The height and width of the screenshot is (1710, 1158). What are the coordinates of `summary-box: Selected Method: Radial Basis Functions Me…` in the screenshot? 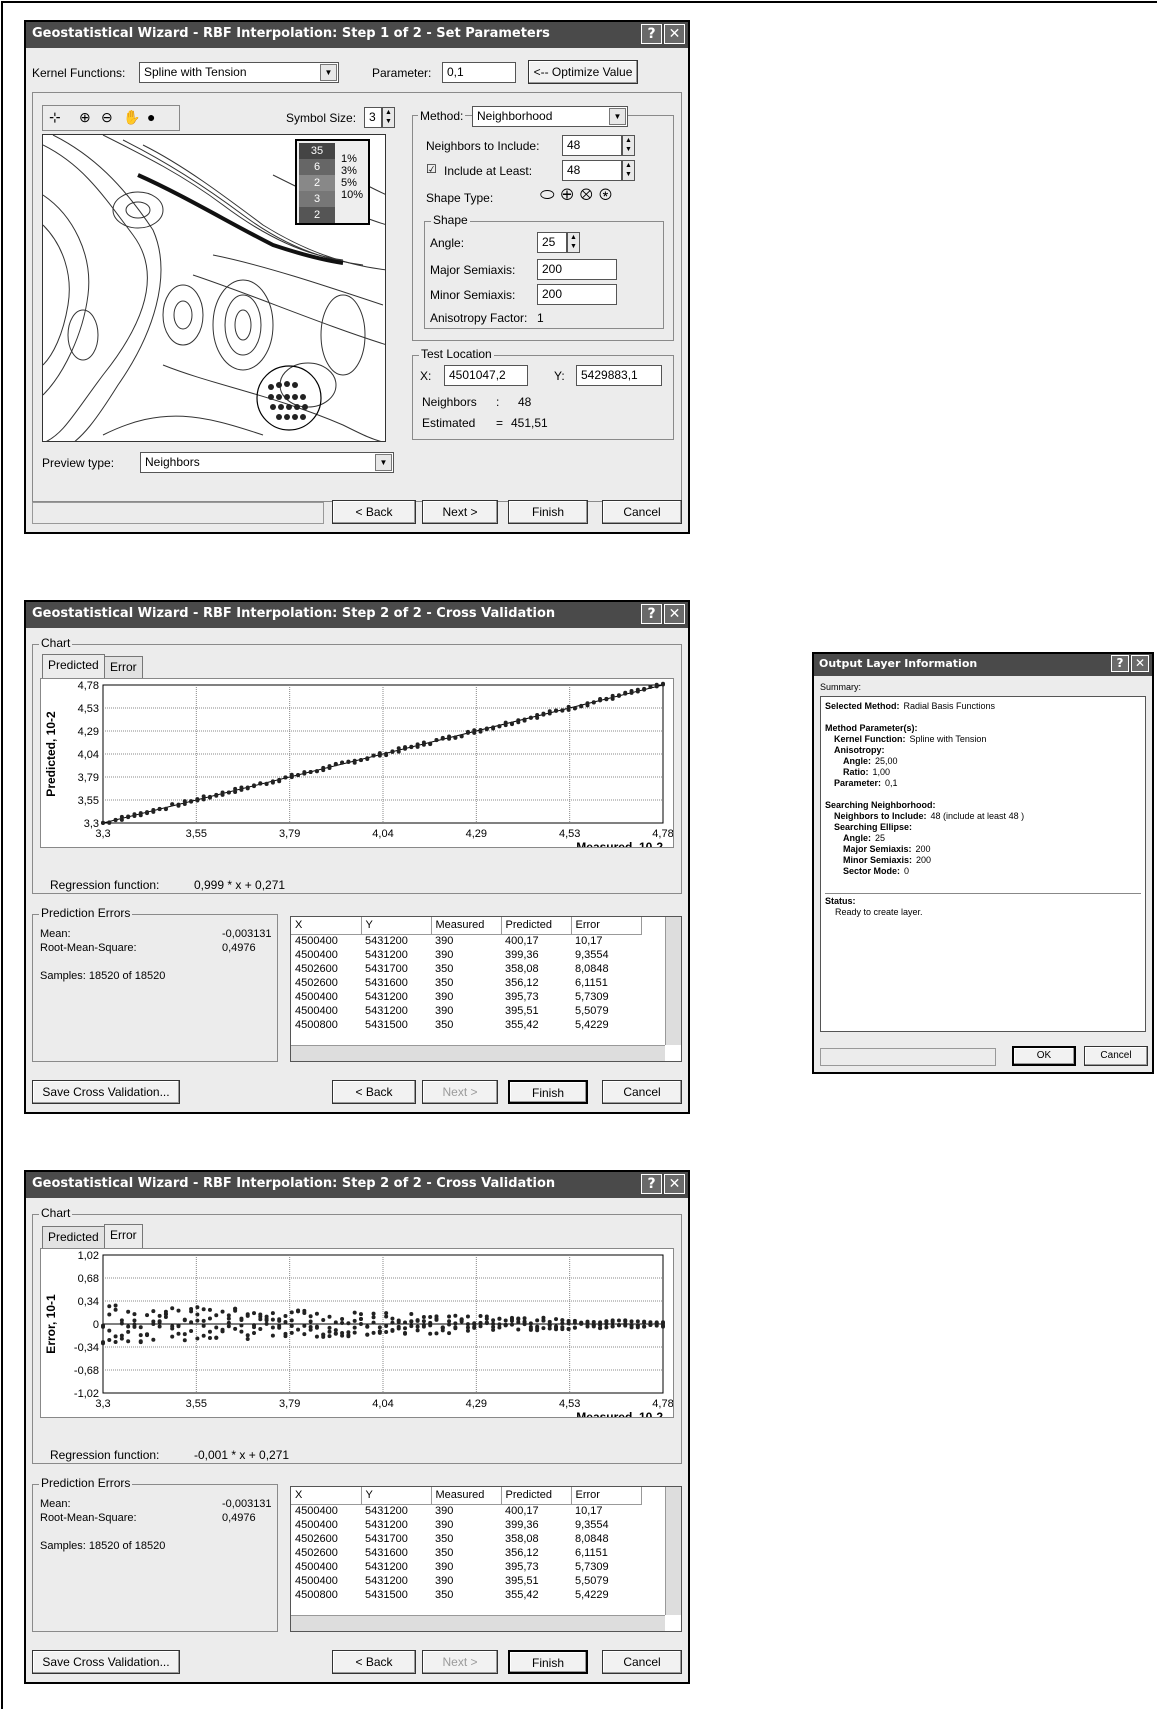 It's located at (983, 864).